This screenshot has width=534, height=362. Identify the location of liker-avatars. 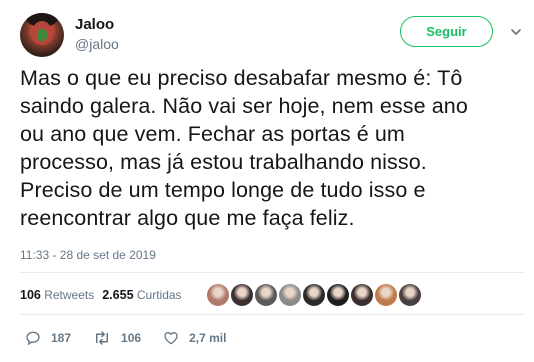
(314, 295).